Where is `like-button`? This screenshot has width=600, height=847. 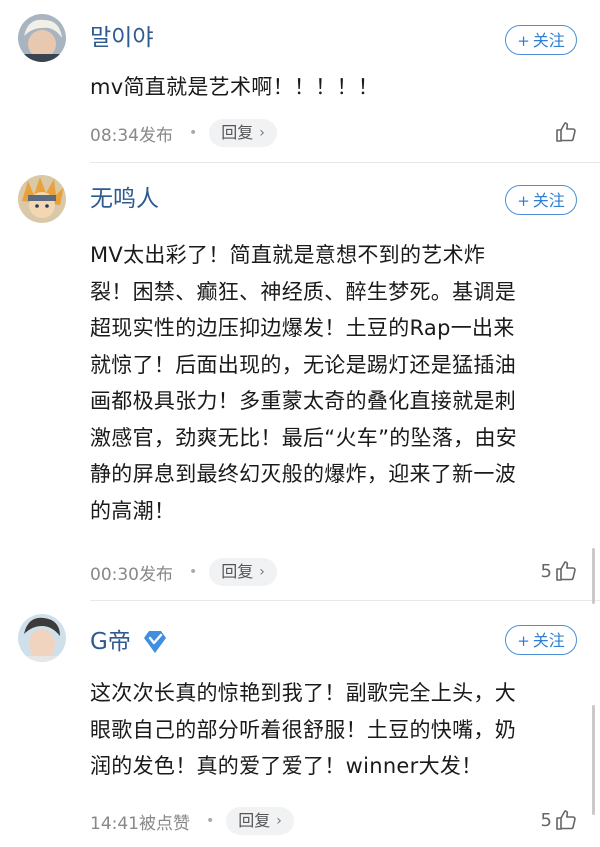
like-button is located at coordinates (565, 132).